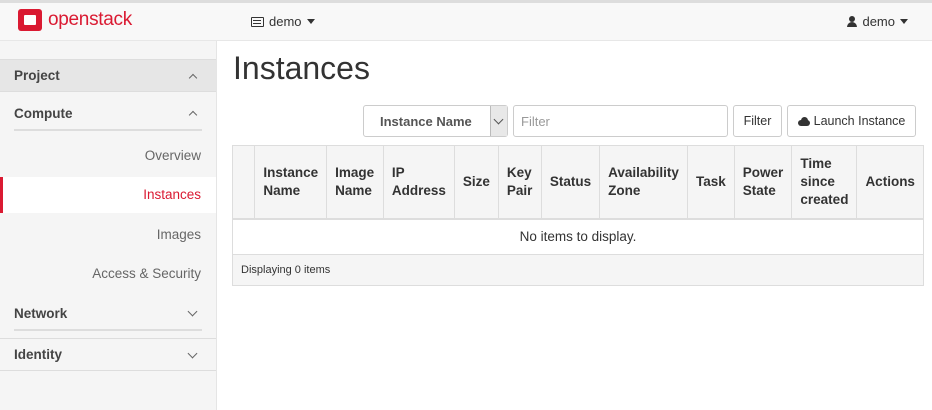 This screenshot has width=932, height=410. Describe the element at coordinates (643, 172) in the screenshot. I see `column-header-label: Availability` at that location.